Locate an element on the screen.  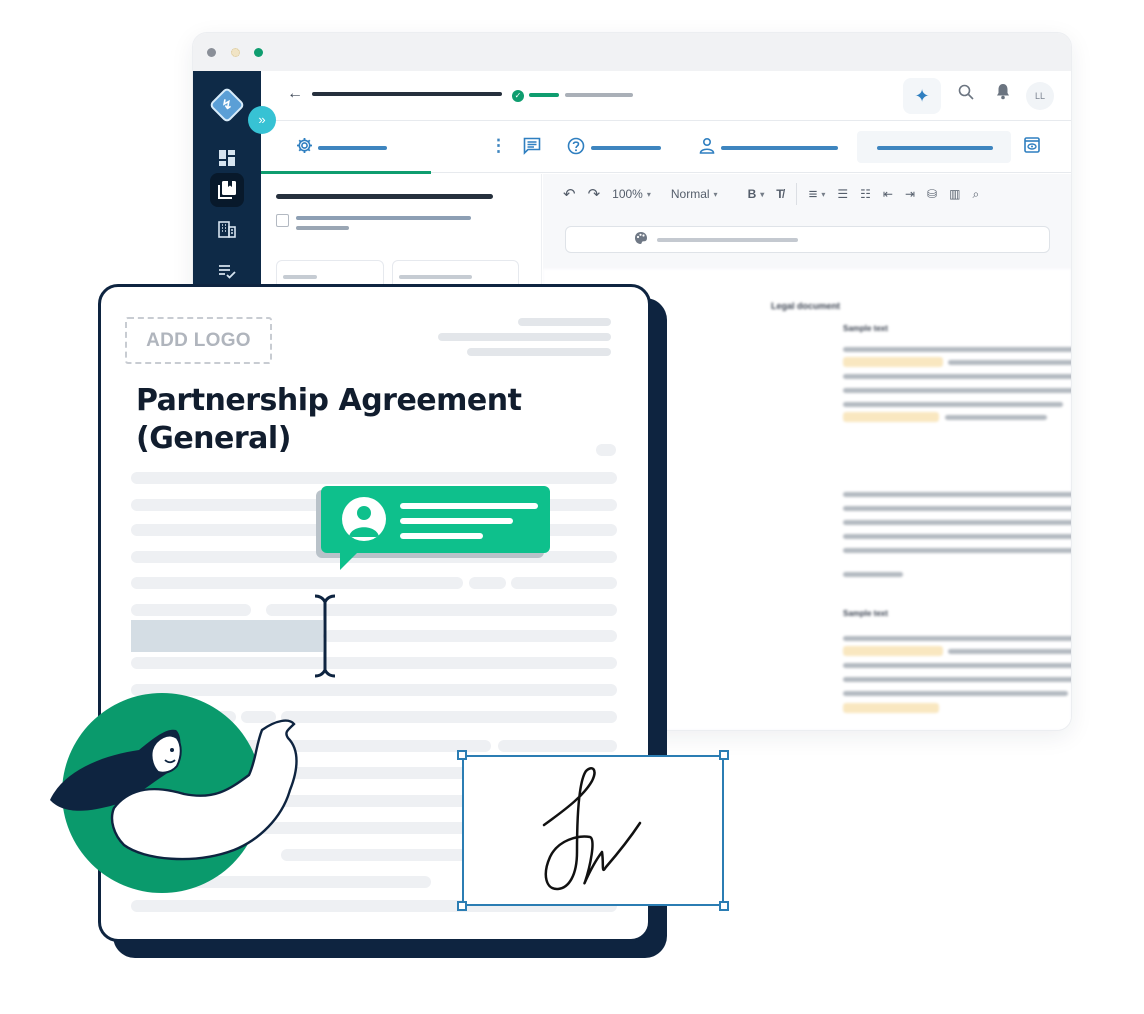
tab-signers is located at coordinates (707, 147).